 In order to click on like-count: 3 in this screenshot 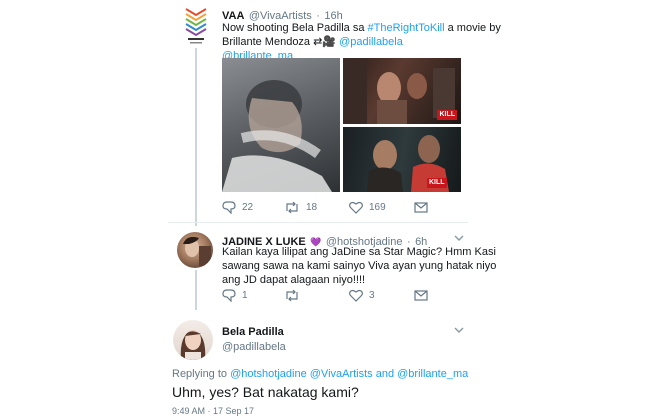, I will do `click(372, 295)`.